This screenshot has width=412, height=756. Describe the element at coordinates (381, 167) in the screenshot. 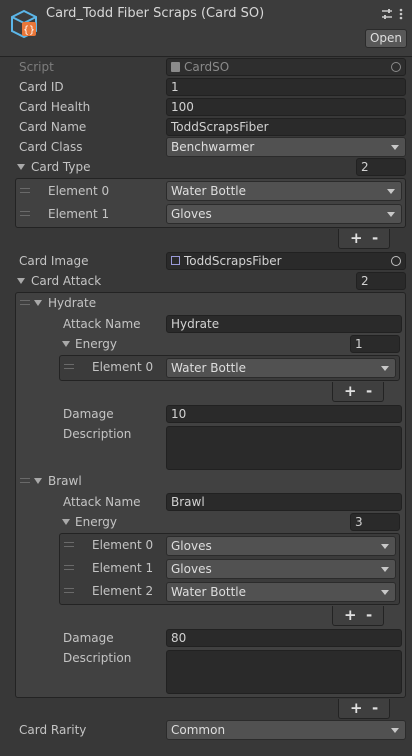

I see `card-type-size-field: 2` at that location.